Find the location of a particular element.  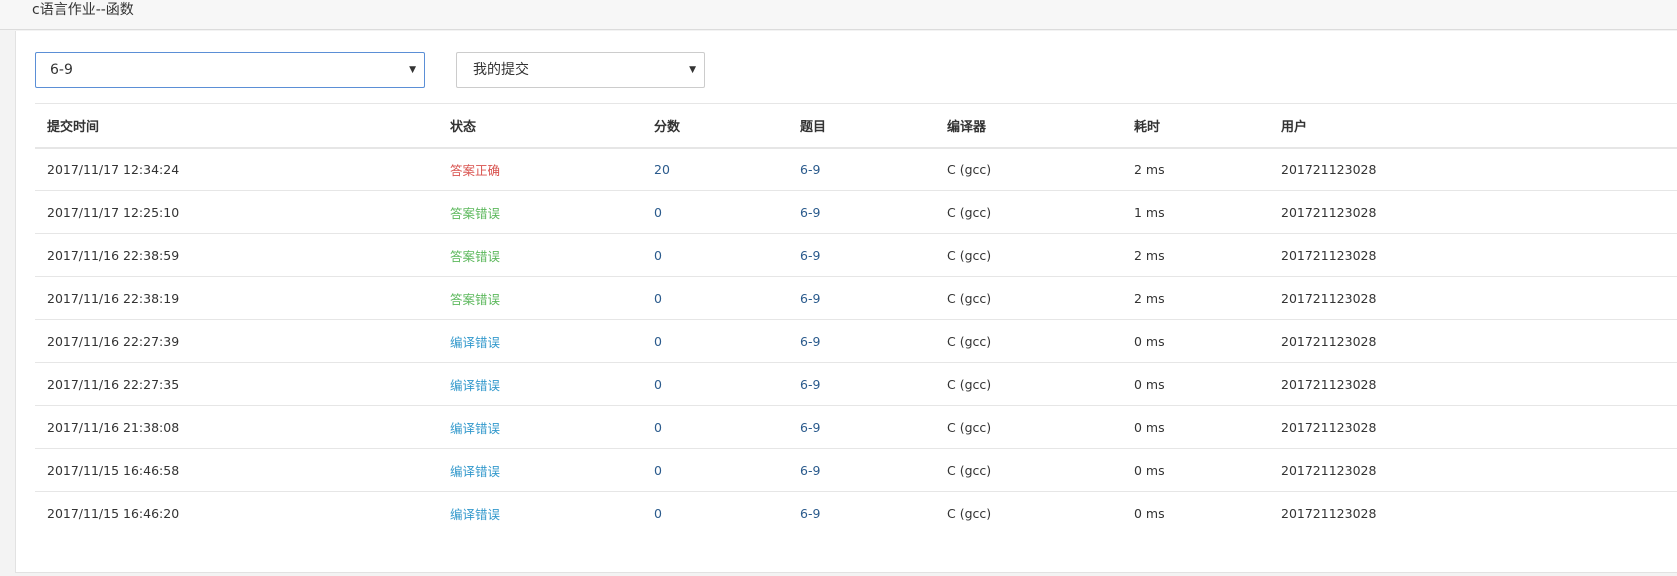

column-header-time: 提交时间 is located at coordinates (236, 126).